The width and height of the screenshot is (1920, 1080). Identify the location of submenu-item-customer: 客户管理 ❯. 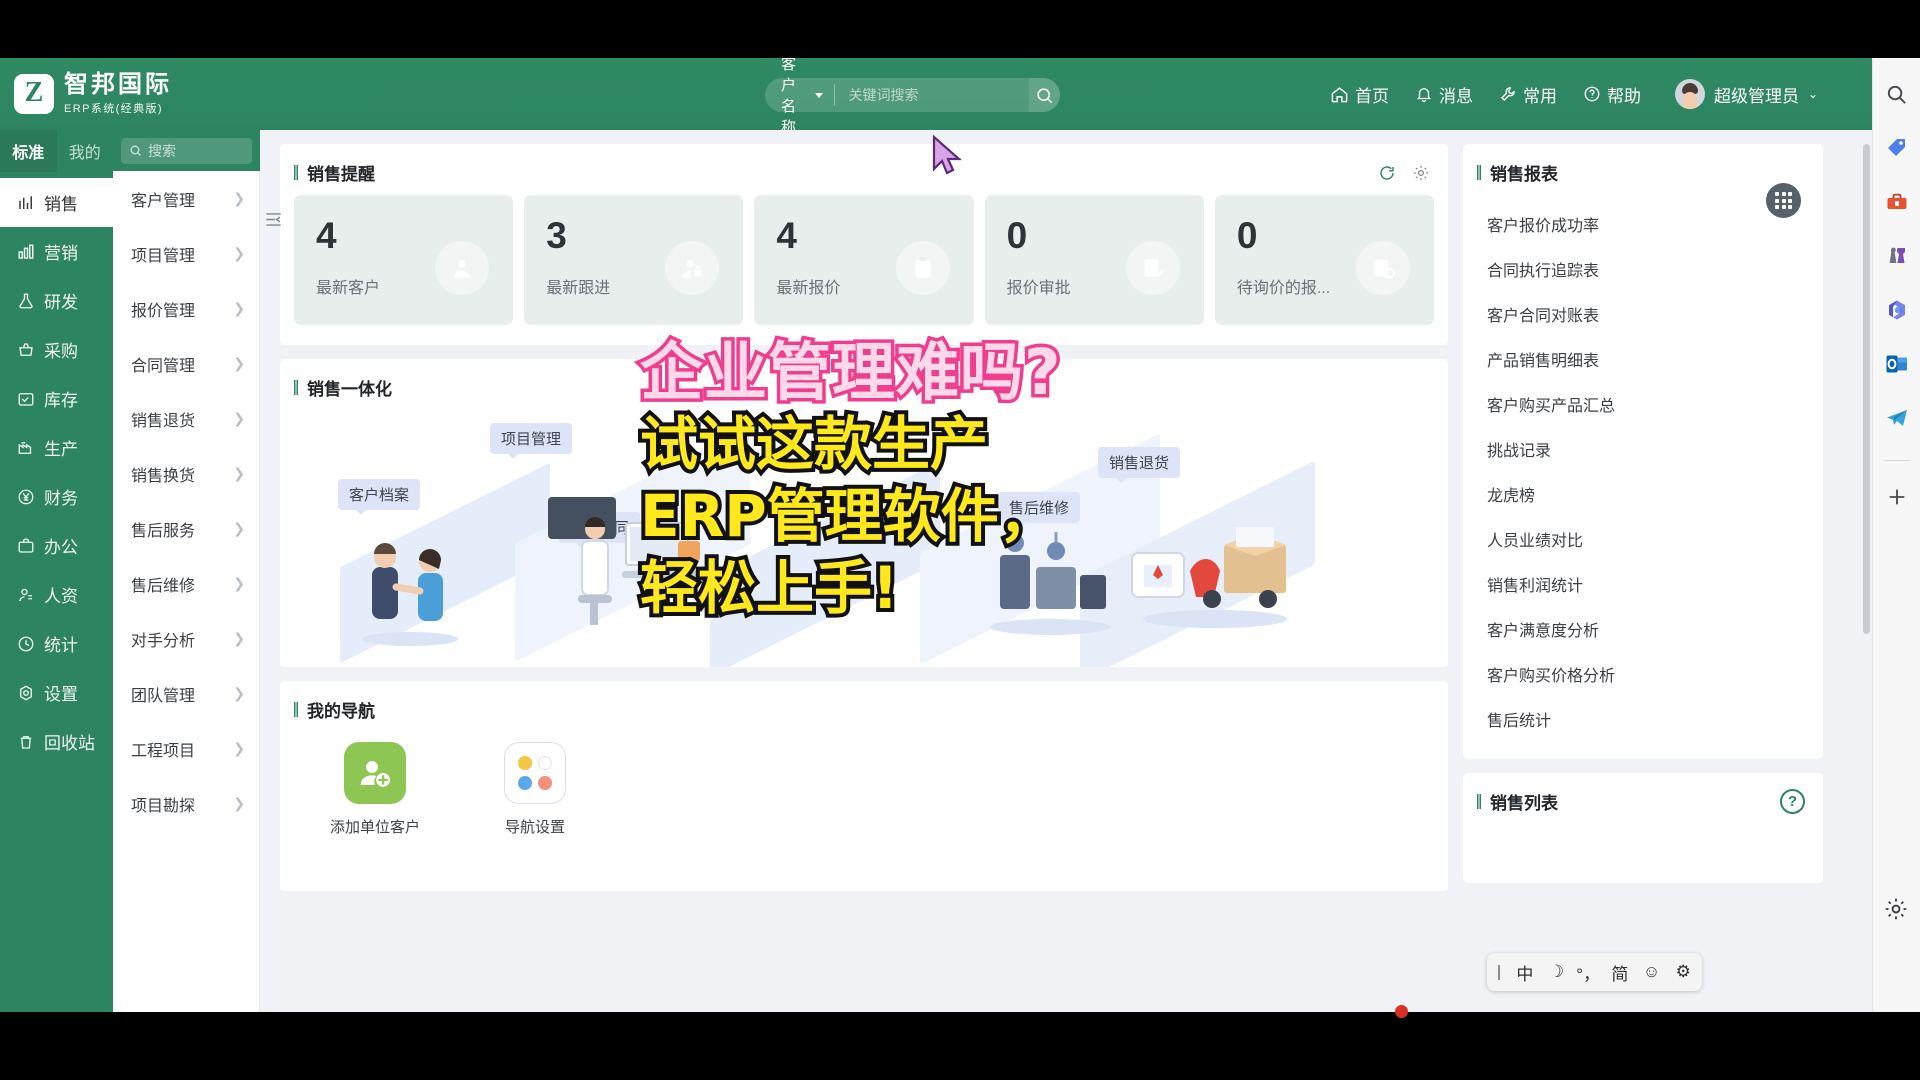
(186, 198).